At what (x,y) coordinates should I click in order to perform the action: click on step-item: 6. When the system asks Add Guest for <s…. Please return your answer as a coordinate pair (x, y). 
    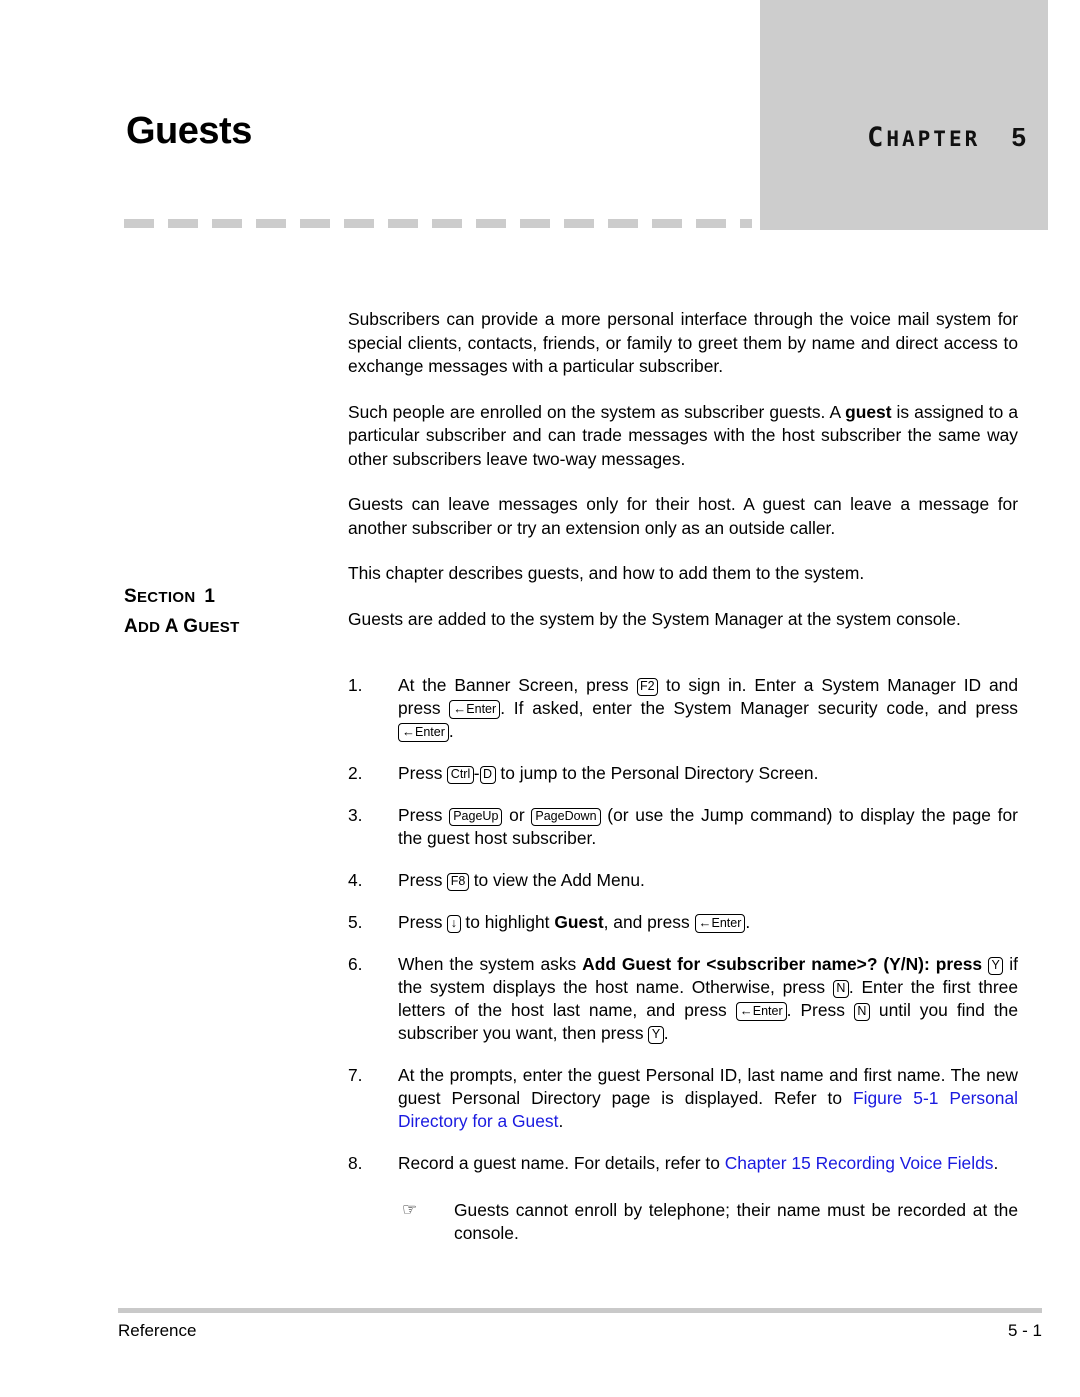
    Looking at the image, I should click on (683, 999).